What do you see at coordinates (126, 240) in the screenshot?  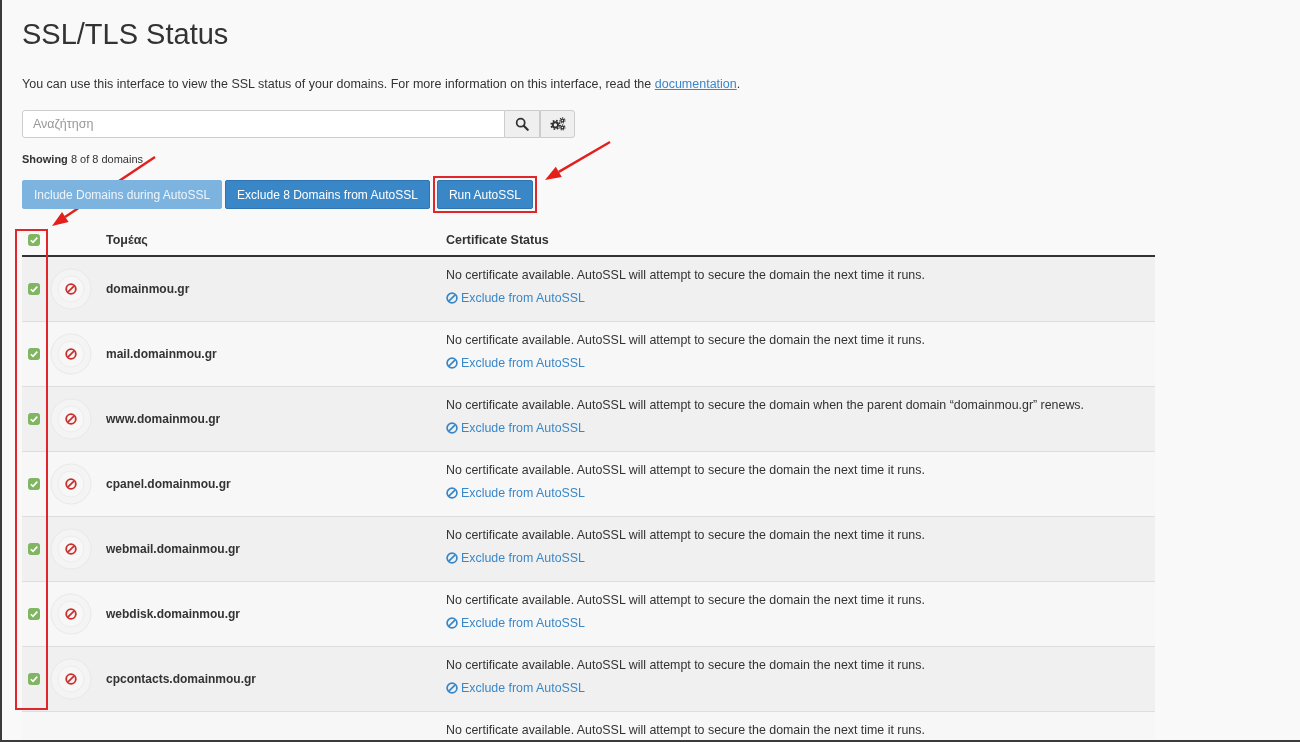 I see `column-header: Τομέας` at bounding box center [126, 240].